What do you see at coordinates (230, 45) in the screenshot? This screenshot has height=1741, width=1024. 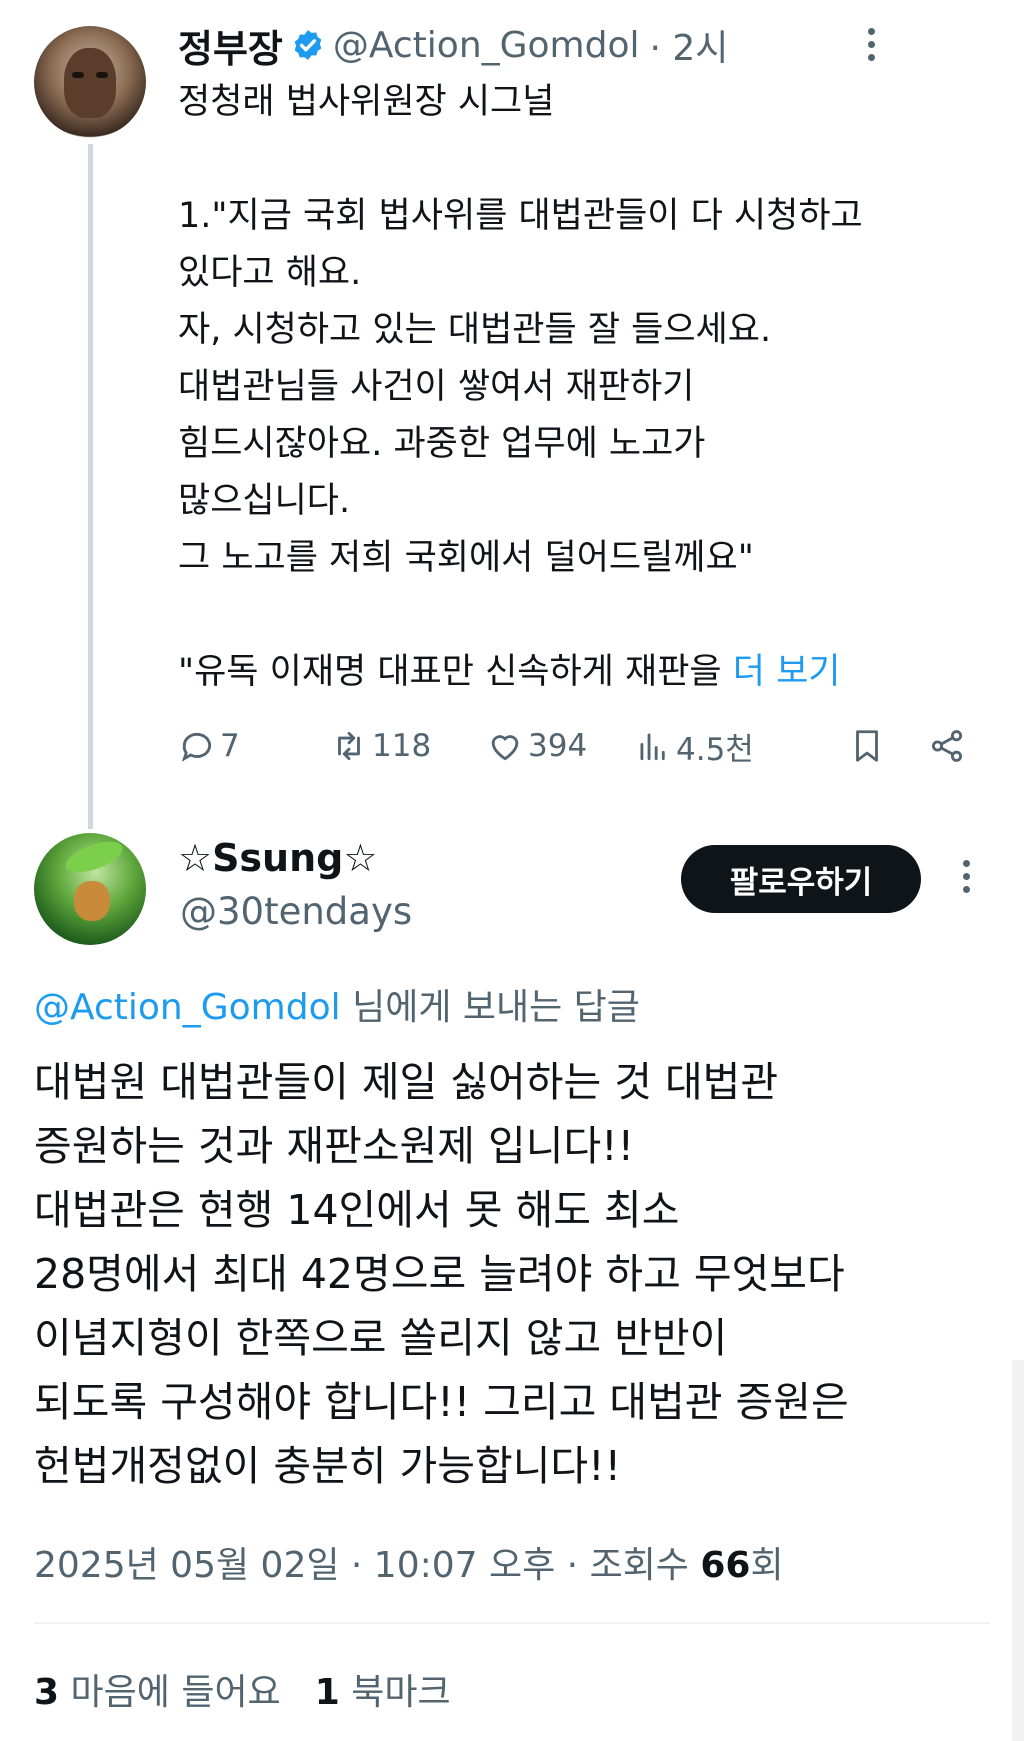 I see `tweet1-author-name: 정부장` at bounding box center [230, 45].